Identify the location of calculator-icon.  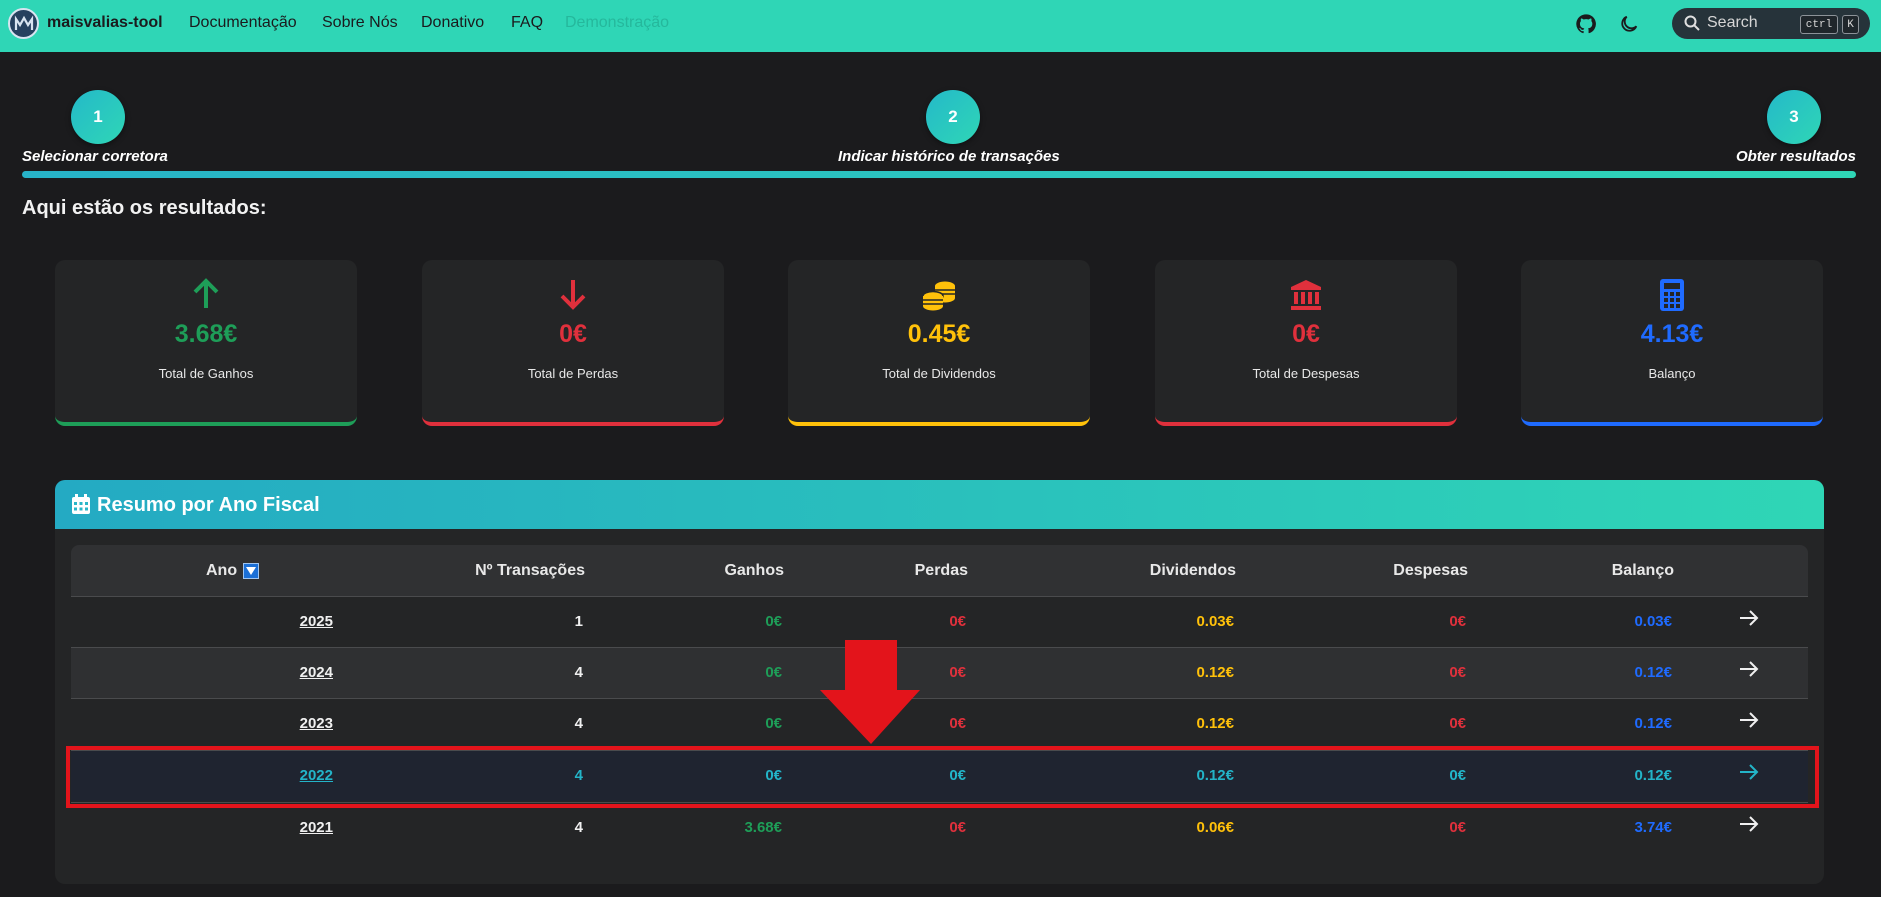
(1672, 295).